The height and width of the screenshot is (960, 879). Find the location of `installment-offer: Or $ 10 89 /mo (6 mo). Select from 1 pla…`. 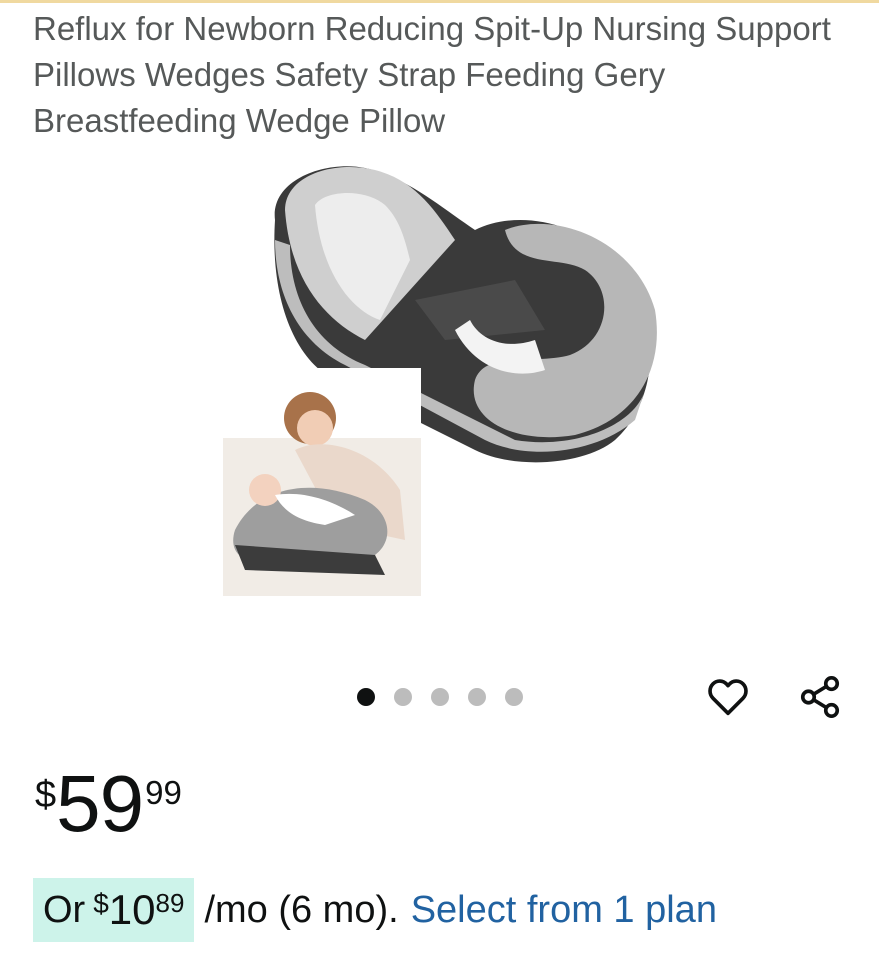

installment-offer: Or $ 10 89 /mo (6 mo). Select from 1 pla… is located at coordinates (375, 910).